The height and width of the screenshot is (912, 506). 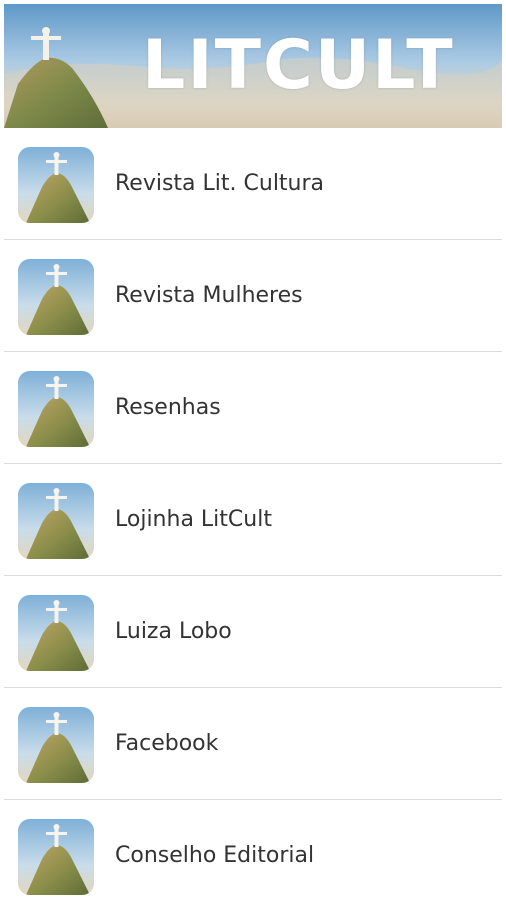 What do you see at coordinates (173, 631) in the screenshot?
I see `menu-item-label: Luiza Lobo` at bounding box center [173, 631].